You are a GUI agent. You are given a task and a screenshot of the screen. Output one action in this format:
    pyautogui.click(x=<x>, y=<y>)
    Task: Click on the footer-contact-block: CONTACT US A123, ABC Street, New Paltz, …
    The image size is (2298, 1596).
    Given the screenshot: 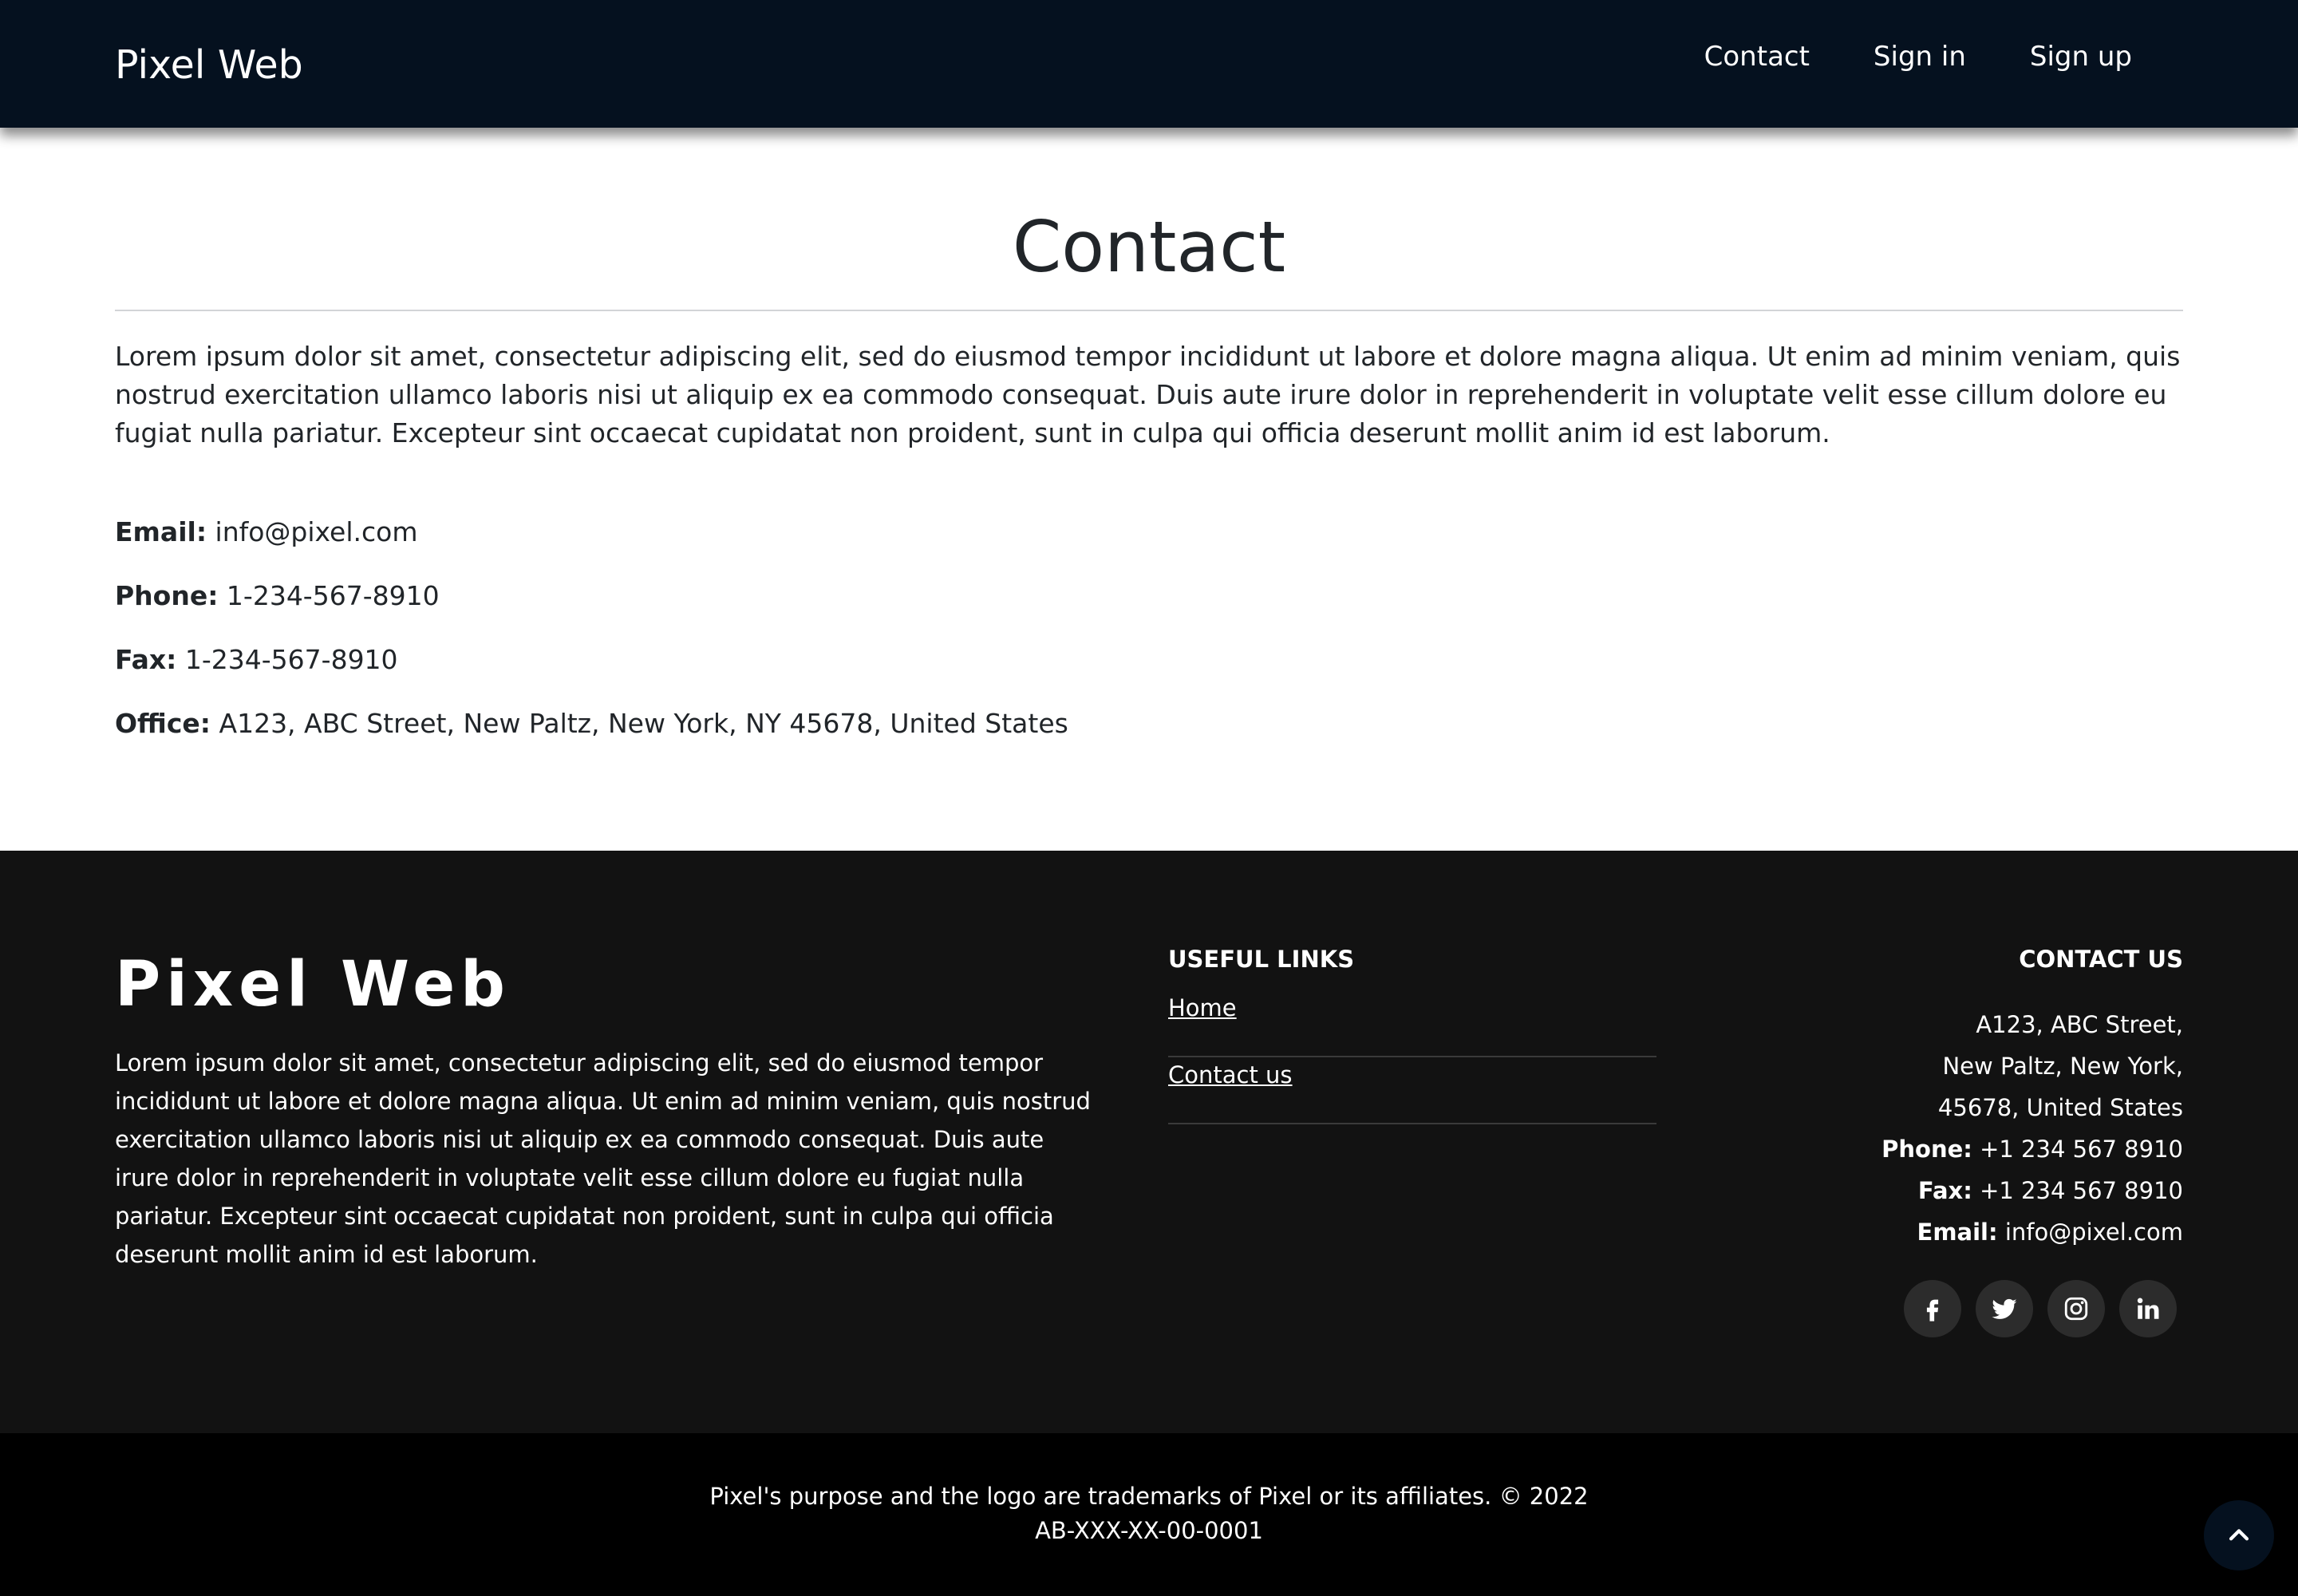 What is the action you would take?
    pyautogui.click(x=2032, y=1098)
    